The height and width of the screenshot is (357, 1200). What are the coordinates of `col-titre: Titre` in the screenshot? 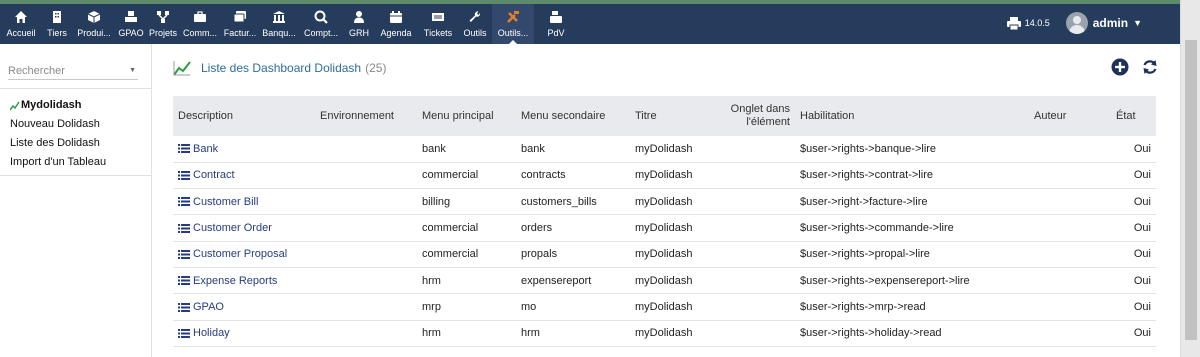 It's located at (665, 116).